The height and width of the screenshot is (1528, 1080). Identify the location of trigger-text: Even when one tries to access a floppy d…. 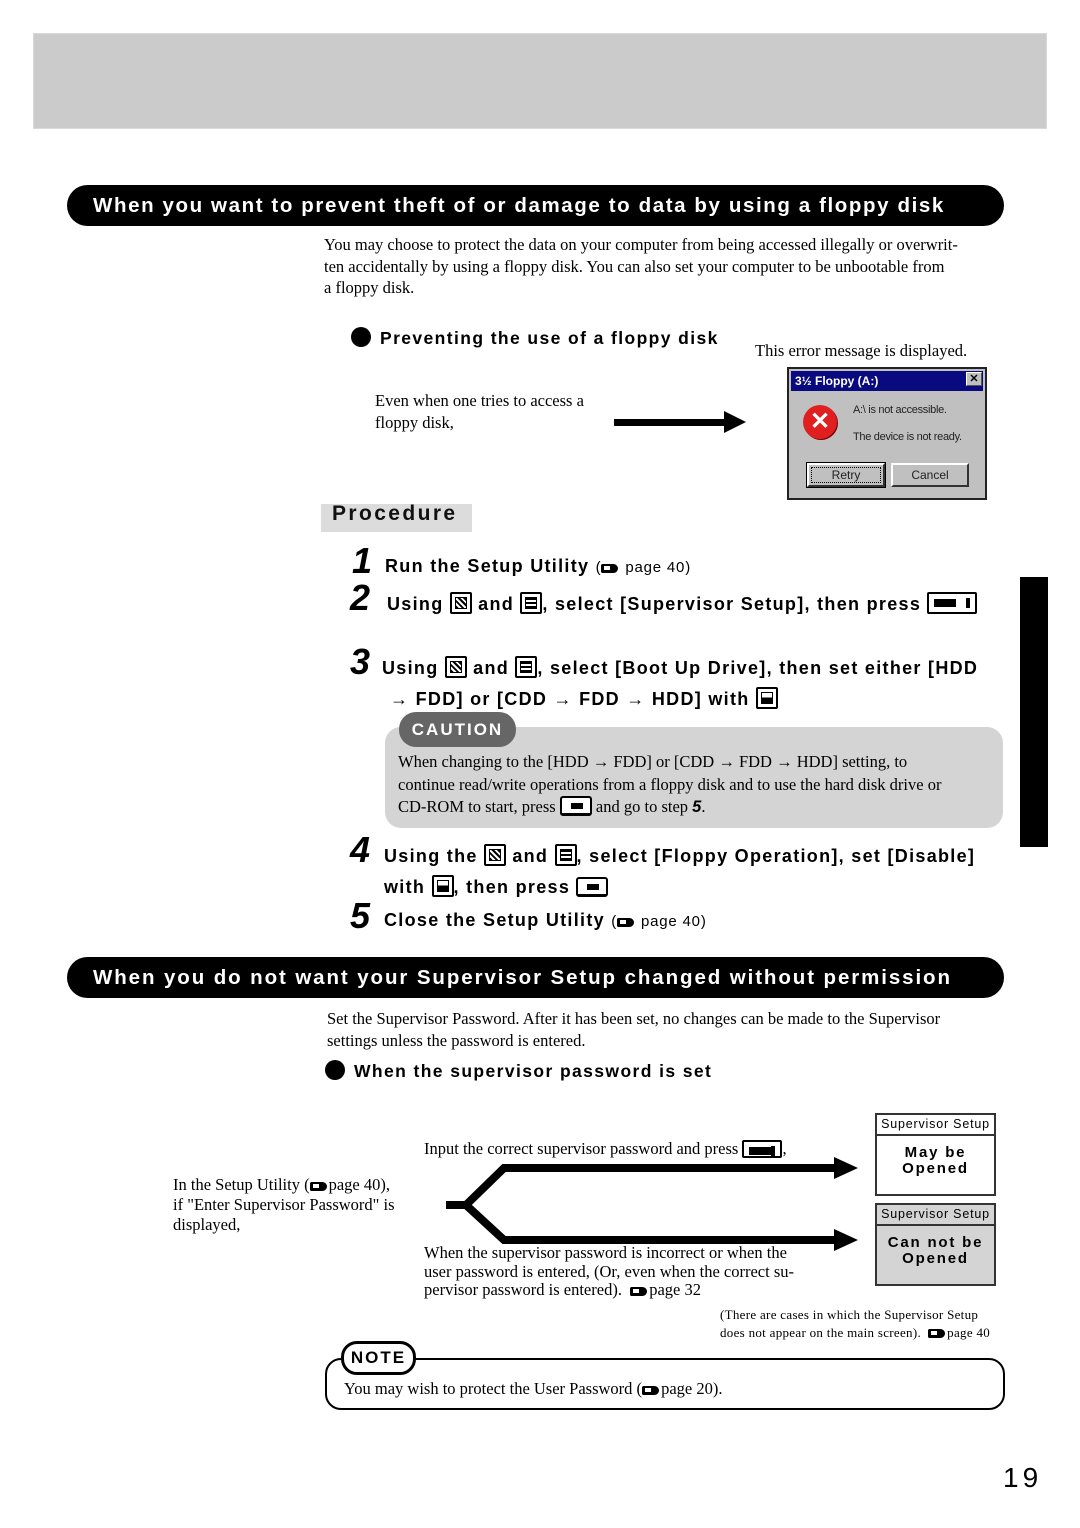
(479, 411).